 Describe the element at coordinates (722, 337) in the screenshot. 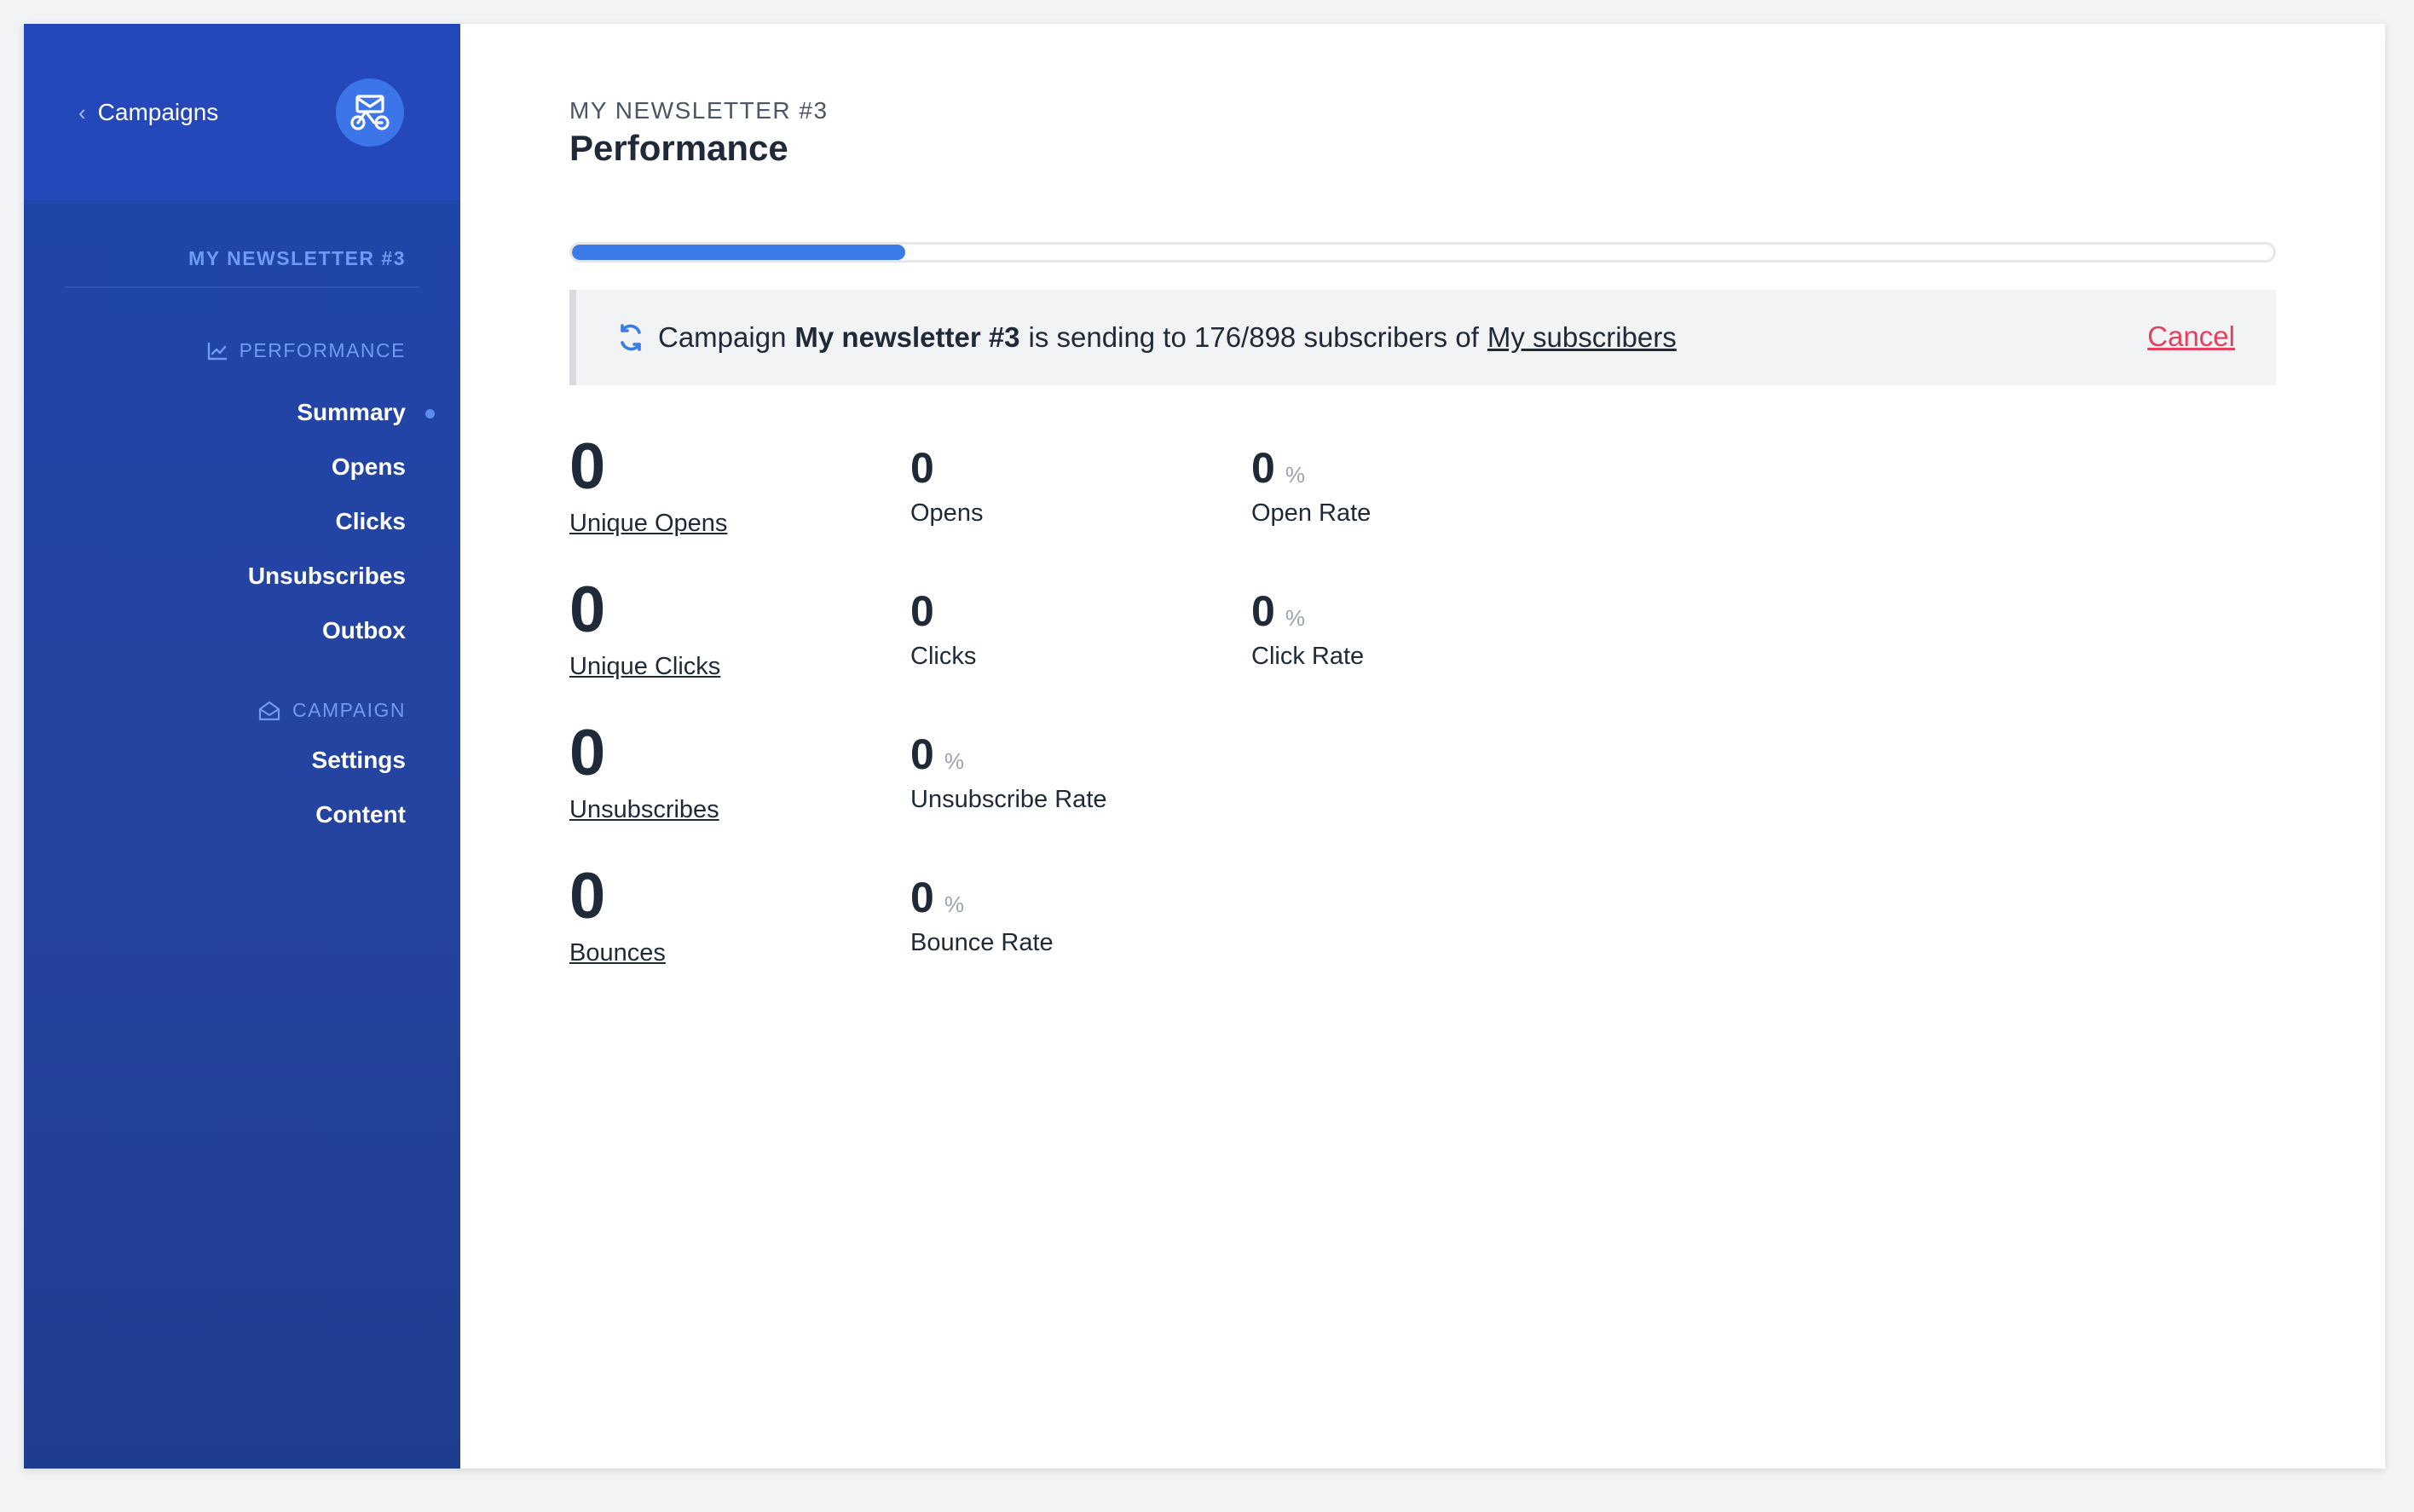

I see `alert-prefix: Campaign` at that location.